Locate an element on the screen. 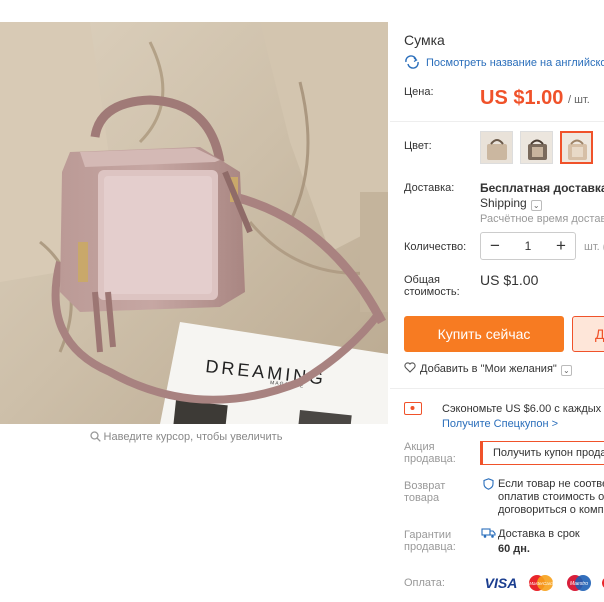 This screenshot has width=604, height=602. guarantee-label-line2: продавца: is located at coordinates (430, 547).